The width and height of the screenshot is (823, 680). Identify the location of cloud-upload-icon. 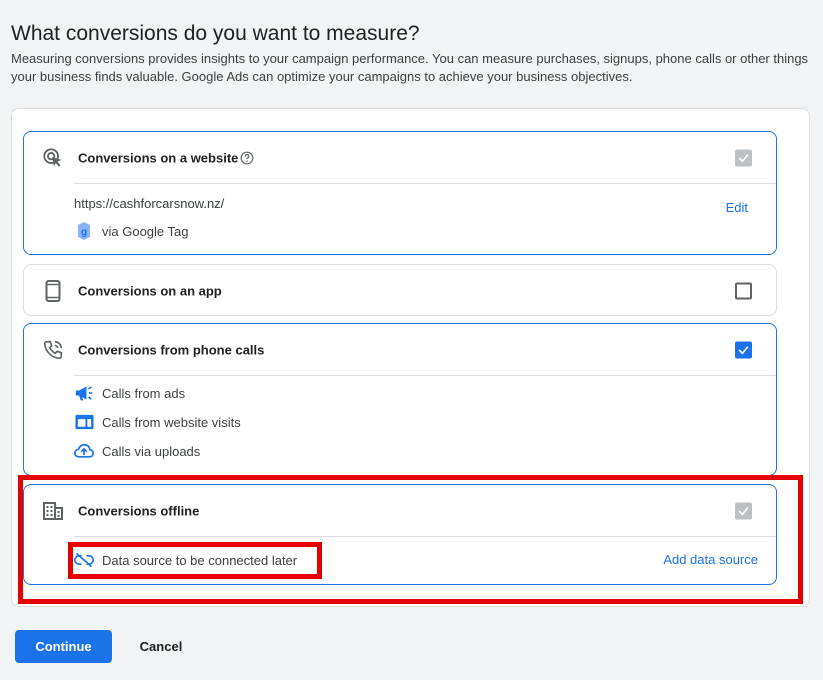
(84, 451).